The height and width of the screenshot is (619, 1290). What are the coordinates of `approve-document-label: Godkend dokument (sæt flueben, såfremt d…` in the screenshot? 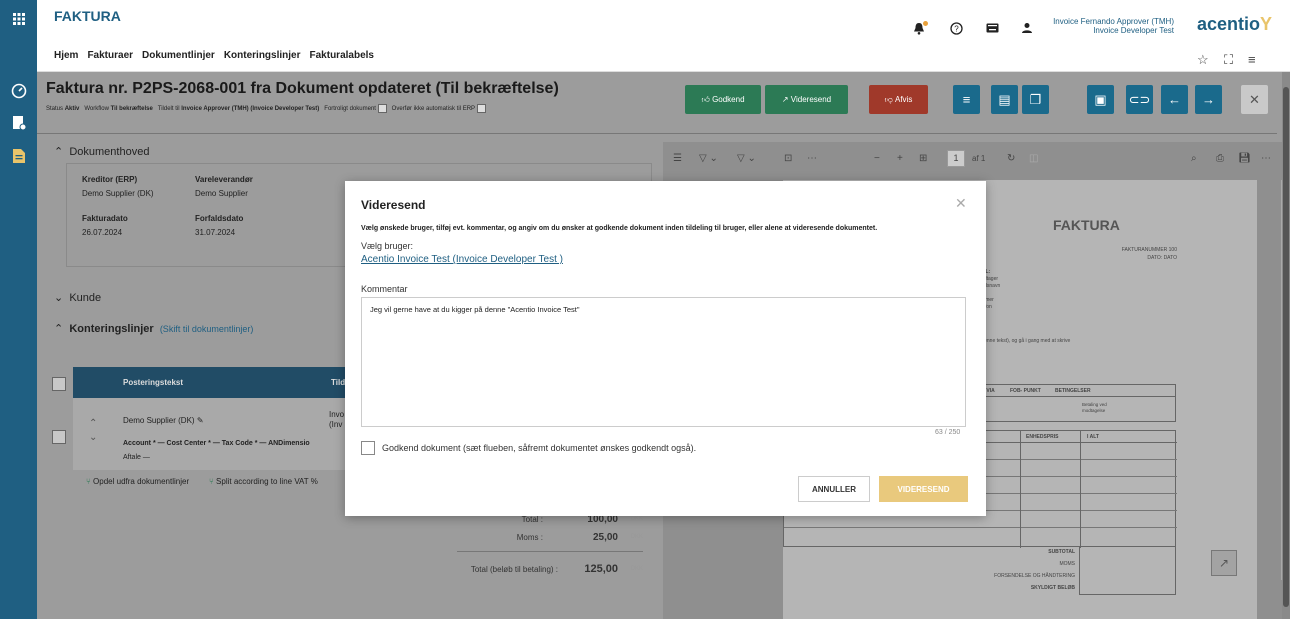 It's located at (539, 448).